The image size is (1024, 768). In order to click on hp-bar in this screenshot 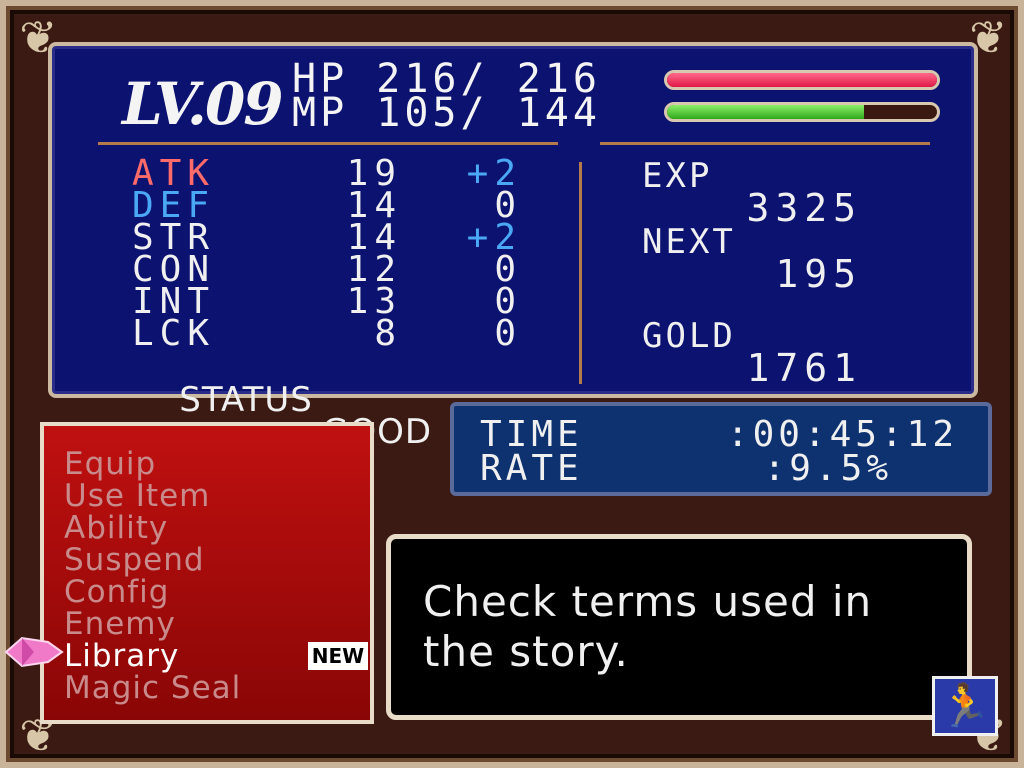, I will do `click(802, 80)`.